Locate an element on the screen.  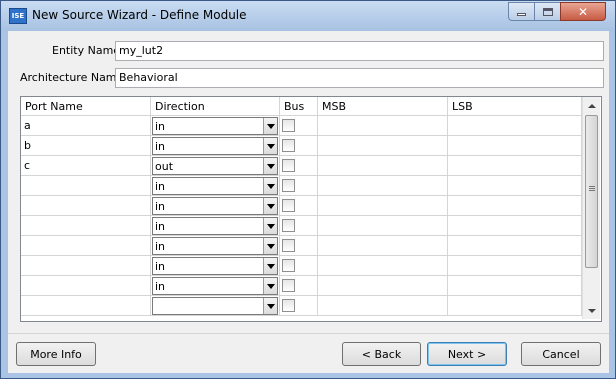
vertical-scrollbar is located at coordinates (591, 208).